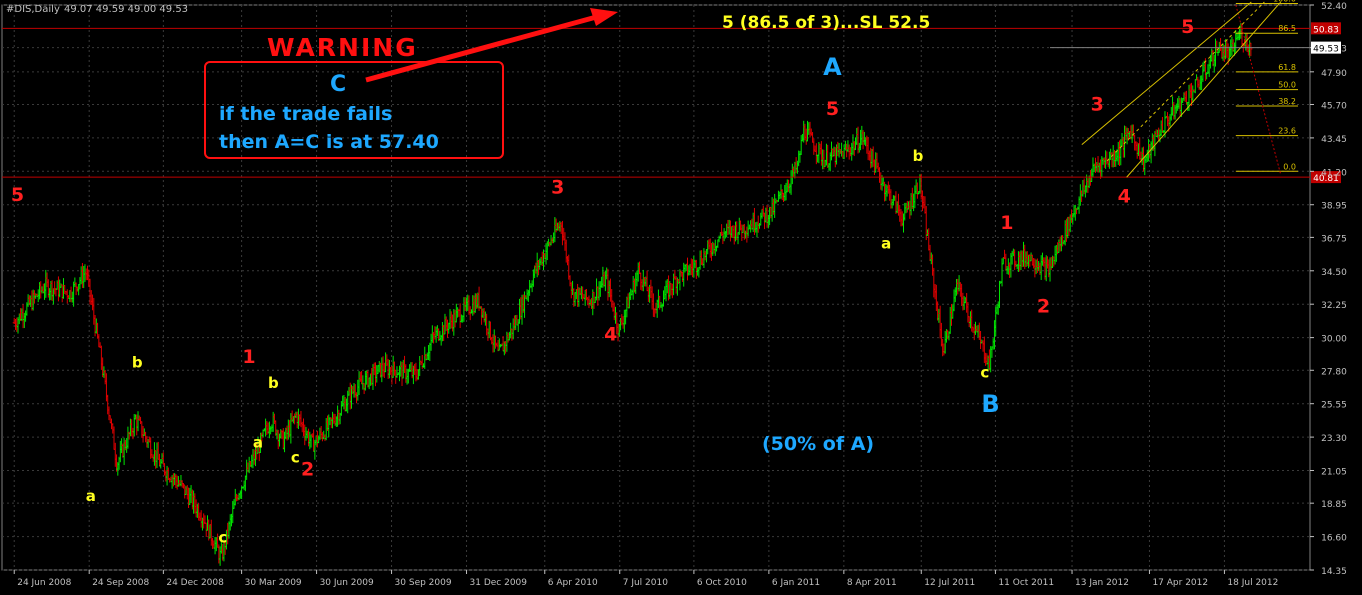 The height and width of the screenshot is (595, 1362). I want to click on y-tick-label: 18.85, so click(1334, 505).